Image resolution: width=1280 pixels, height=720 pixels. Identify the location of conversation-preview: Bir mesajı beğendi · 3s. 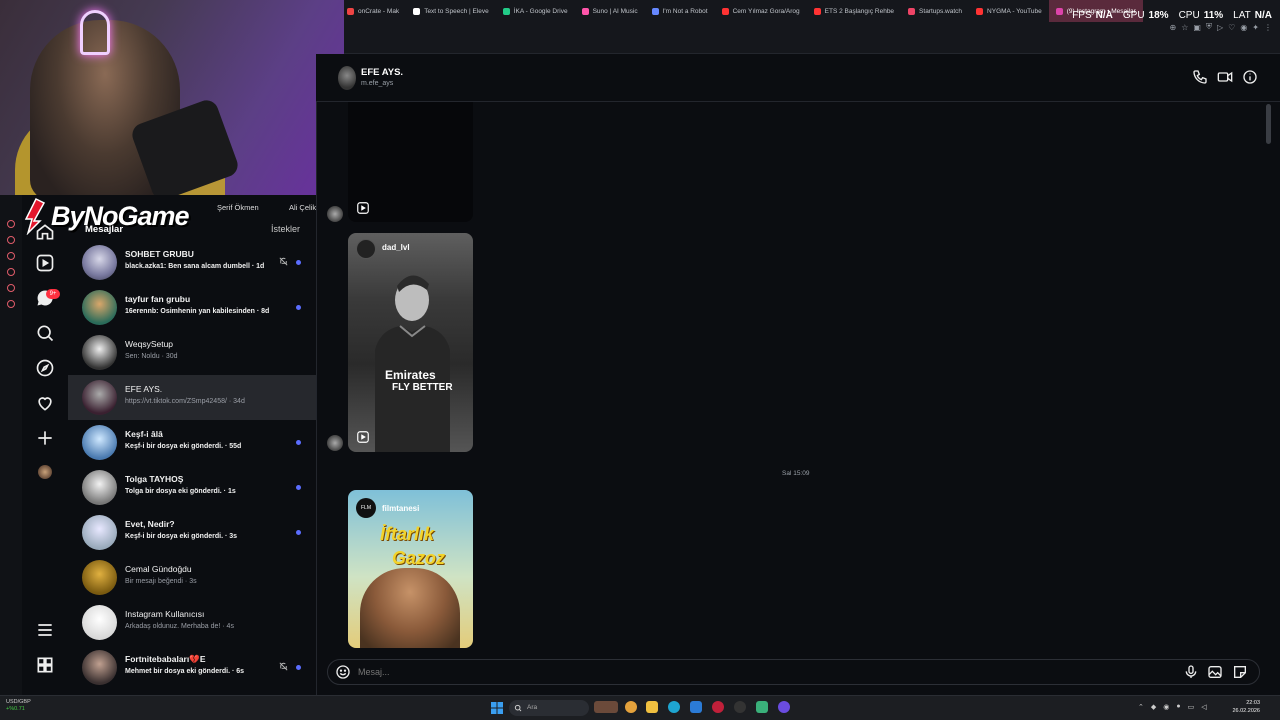
(161, 581).